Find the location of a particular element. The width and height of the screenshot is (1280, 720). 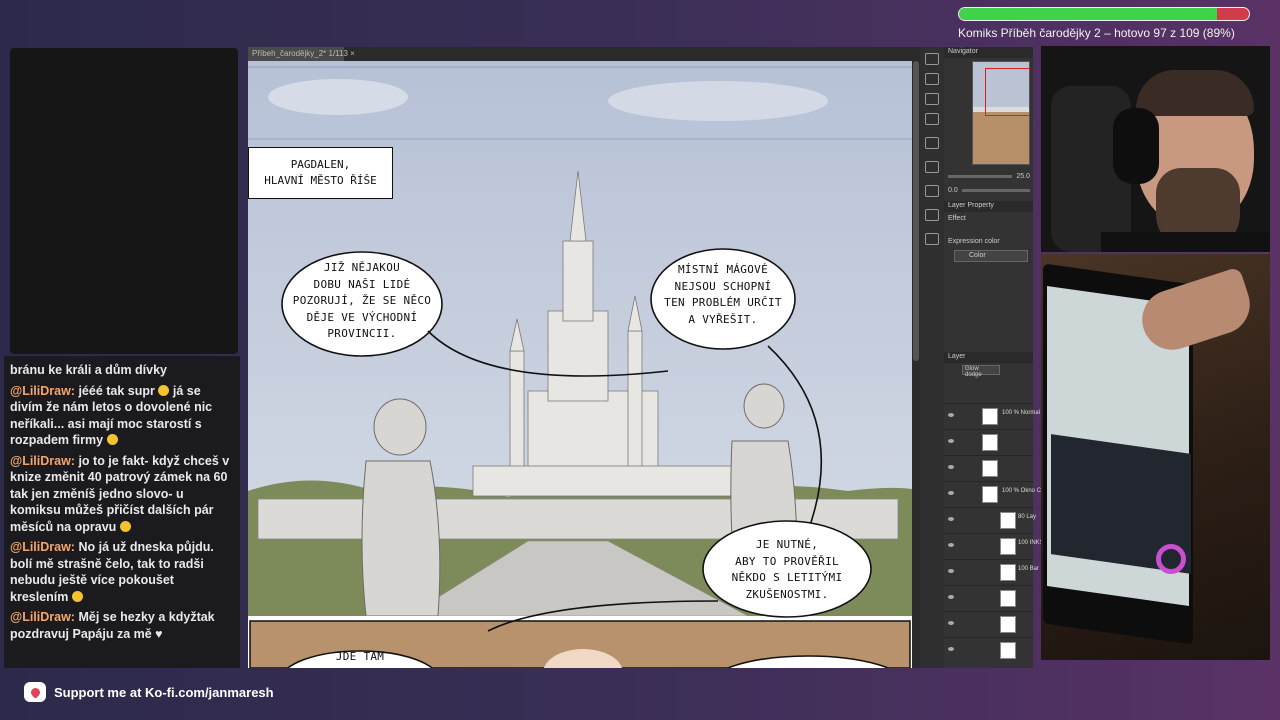

bubble-line: PROVINCII. is located at coordinates (362, 333).